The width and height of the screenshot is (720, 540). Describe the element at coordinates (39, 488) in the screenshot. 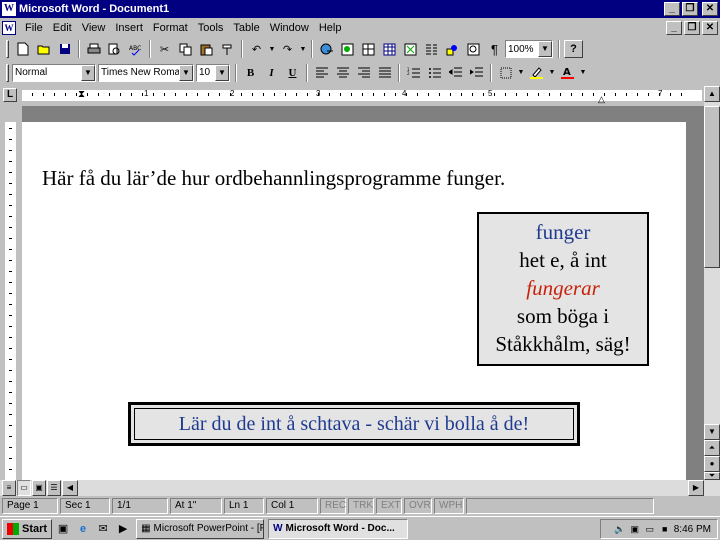

I see `page-layout-view-icon: ▣` at that location.